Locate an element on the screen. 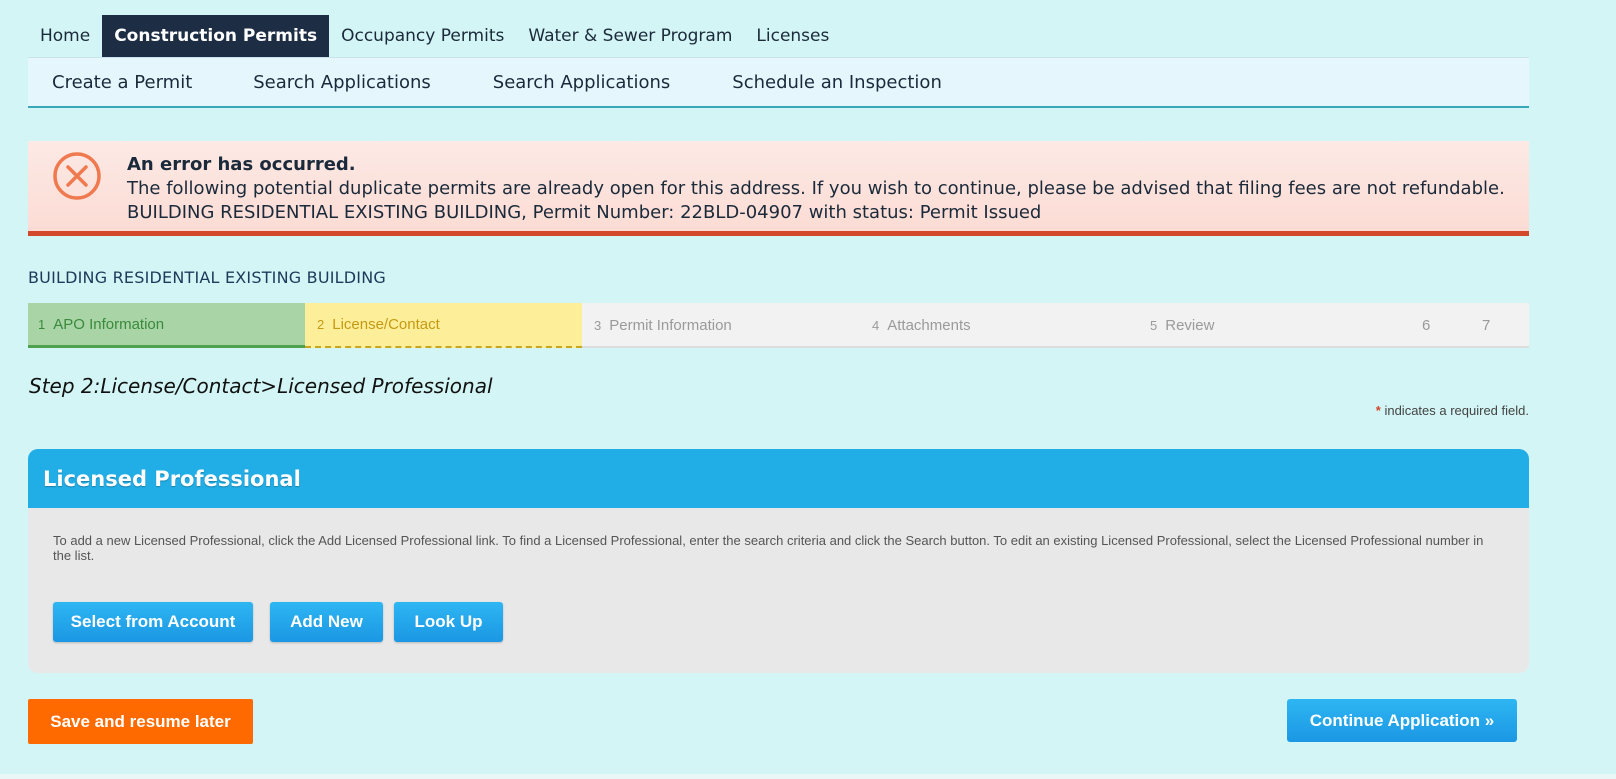 This screenshot has width=1616, height=779. step-number: 5 is located at coordinates (1154, 325).